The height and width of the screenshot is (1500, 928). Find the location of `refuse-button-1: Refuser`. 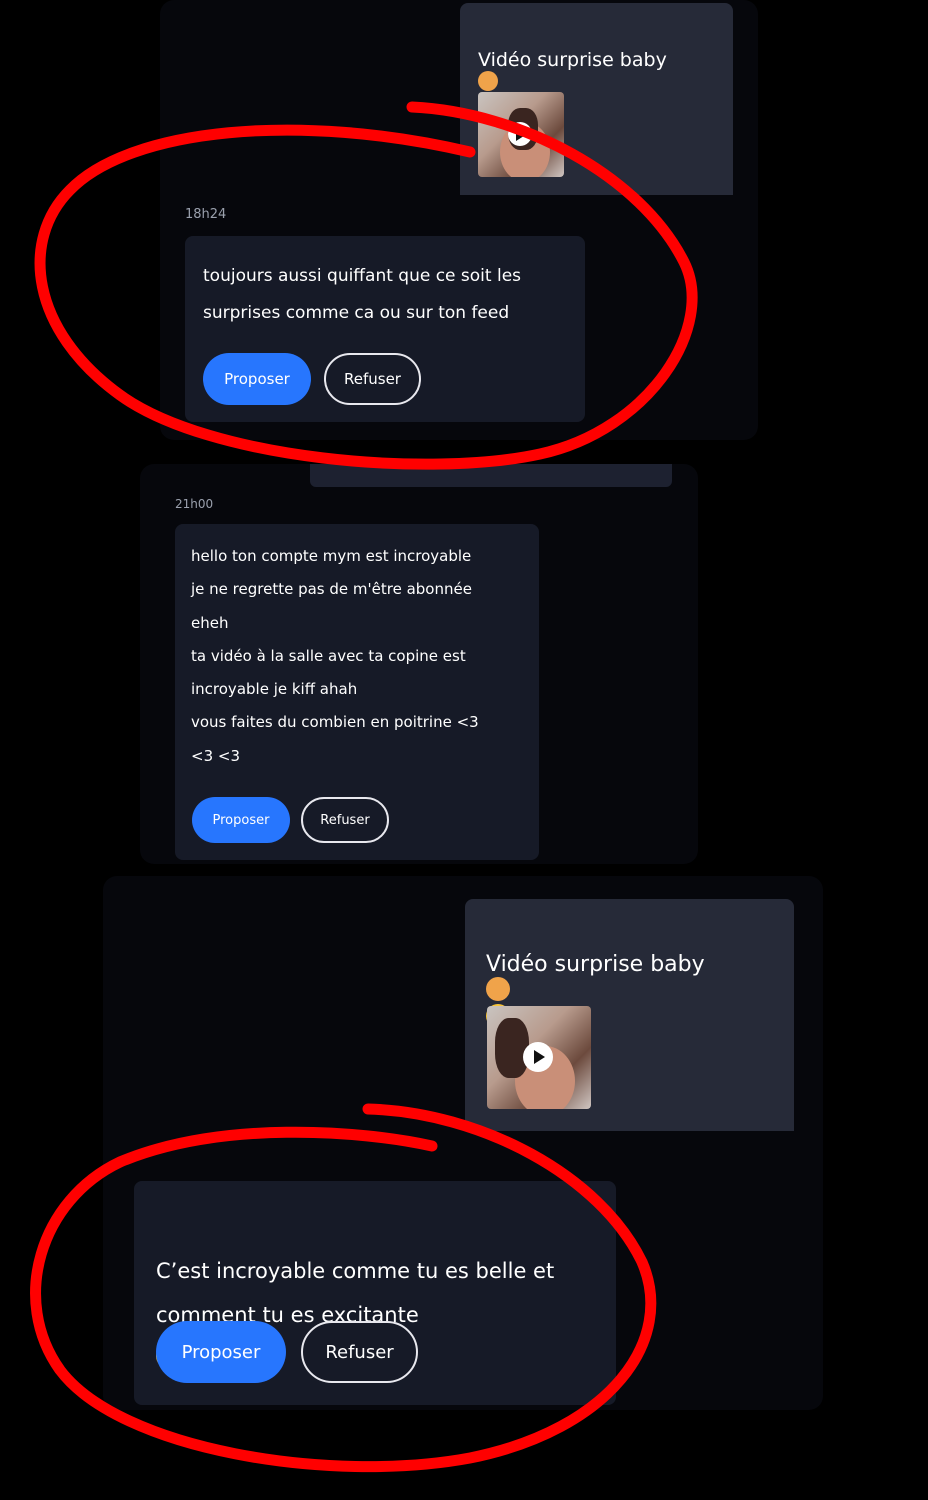

refuse-button-1: Refuser is located at coordinates (372, 379).